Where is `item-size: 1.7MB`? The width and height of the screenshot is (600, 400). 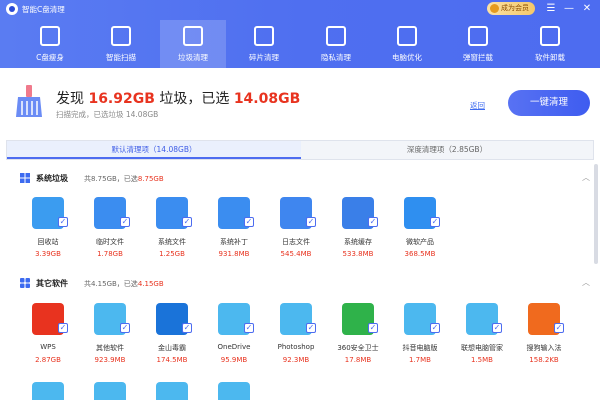
item-size: 1.7MB is located at coordinates (420, 360).